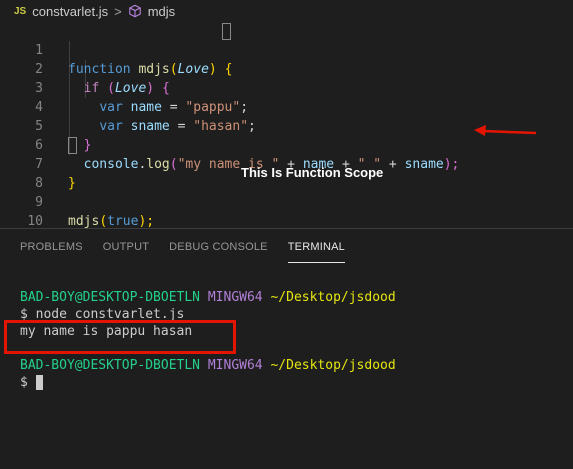 This screenshot has width=573, height=469. I want to click on red-arrow-annotation, so click(505, 130).